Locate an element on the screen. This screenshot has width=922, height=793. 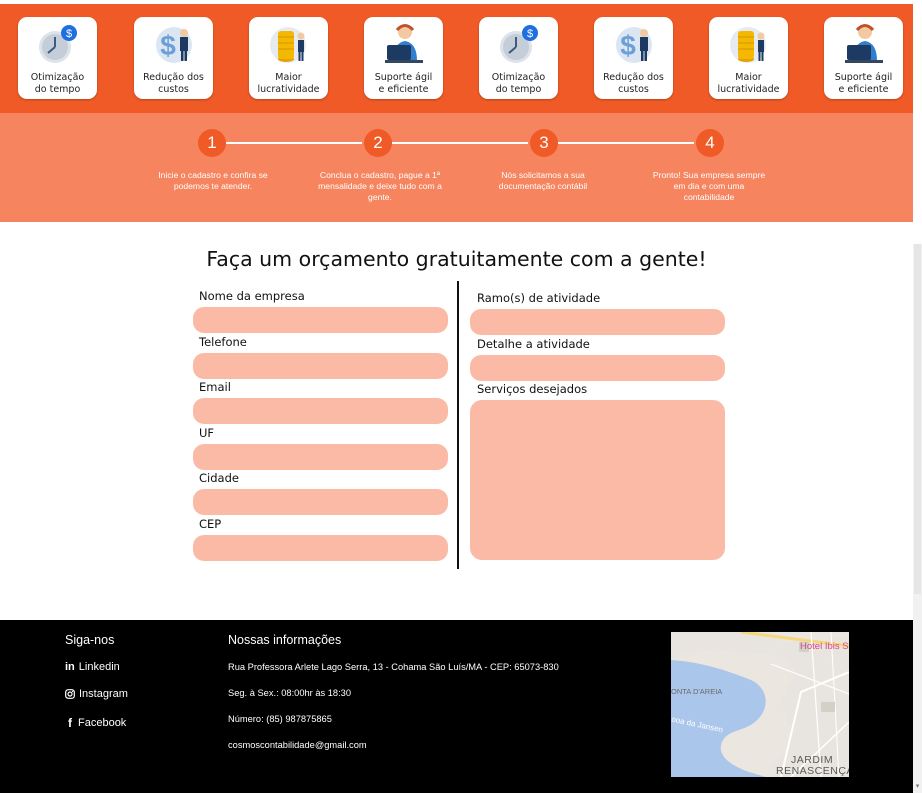
scroll-down-icon: ▾ is located at coordinates (917, 786).